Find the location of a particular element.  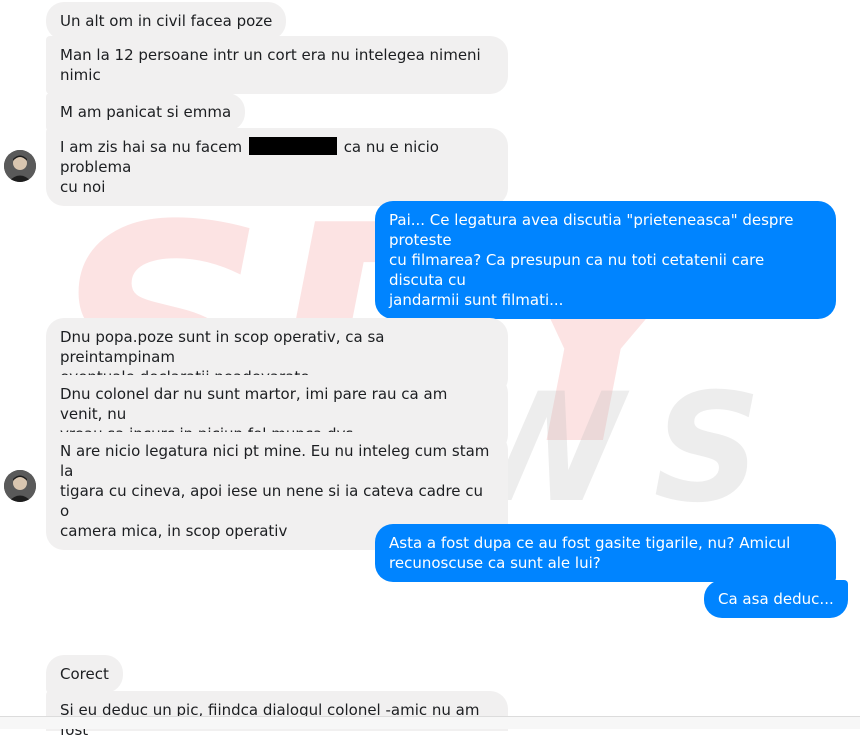

composer-bar is located at coordinates (430, 723).